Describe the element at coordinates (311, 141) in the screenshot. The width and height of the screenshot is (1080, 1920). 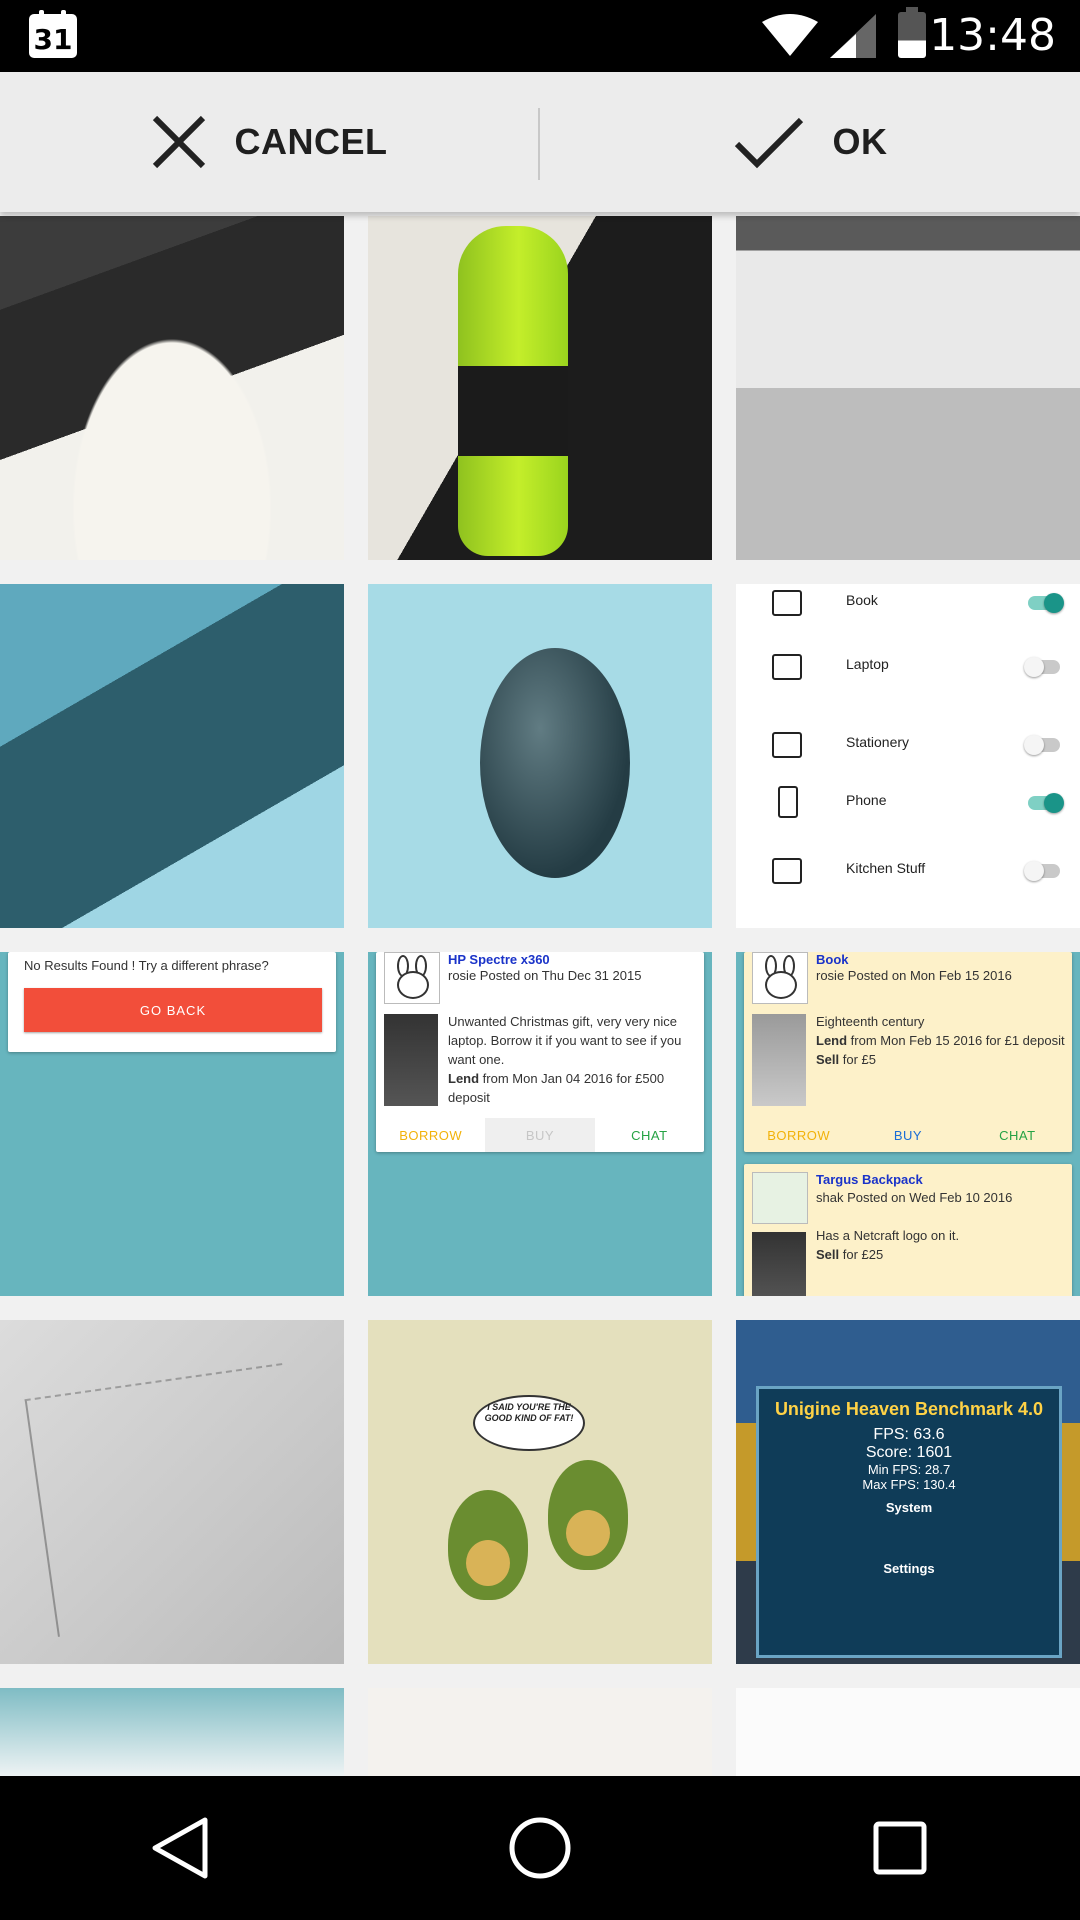
I see `cancel-label: CANCEL` at that location.